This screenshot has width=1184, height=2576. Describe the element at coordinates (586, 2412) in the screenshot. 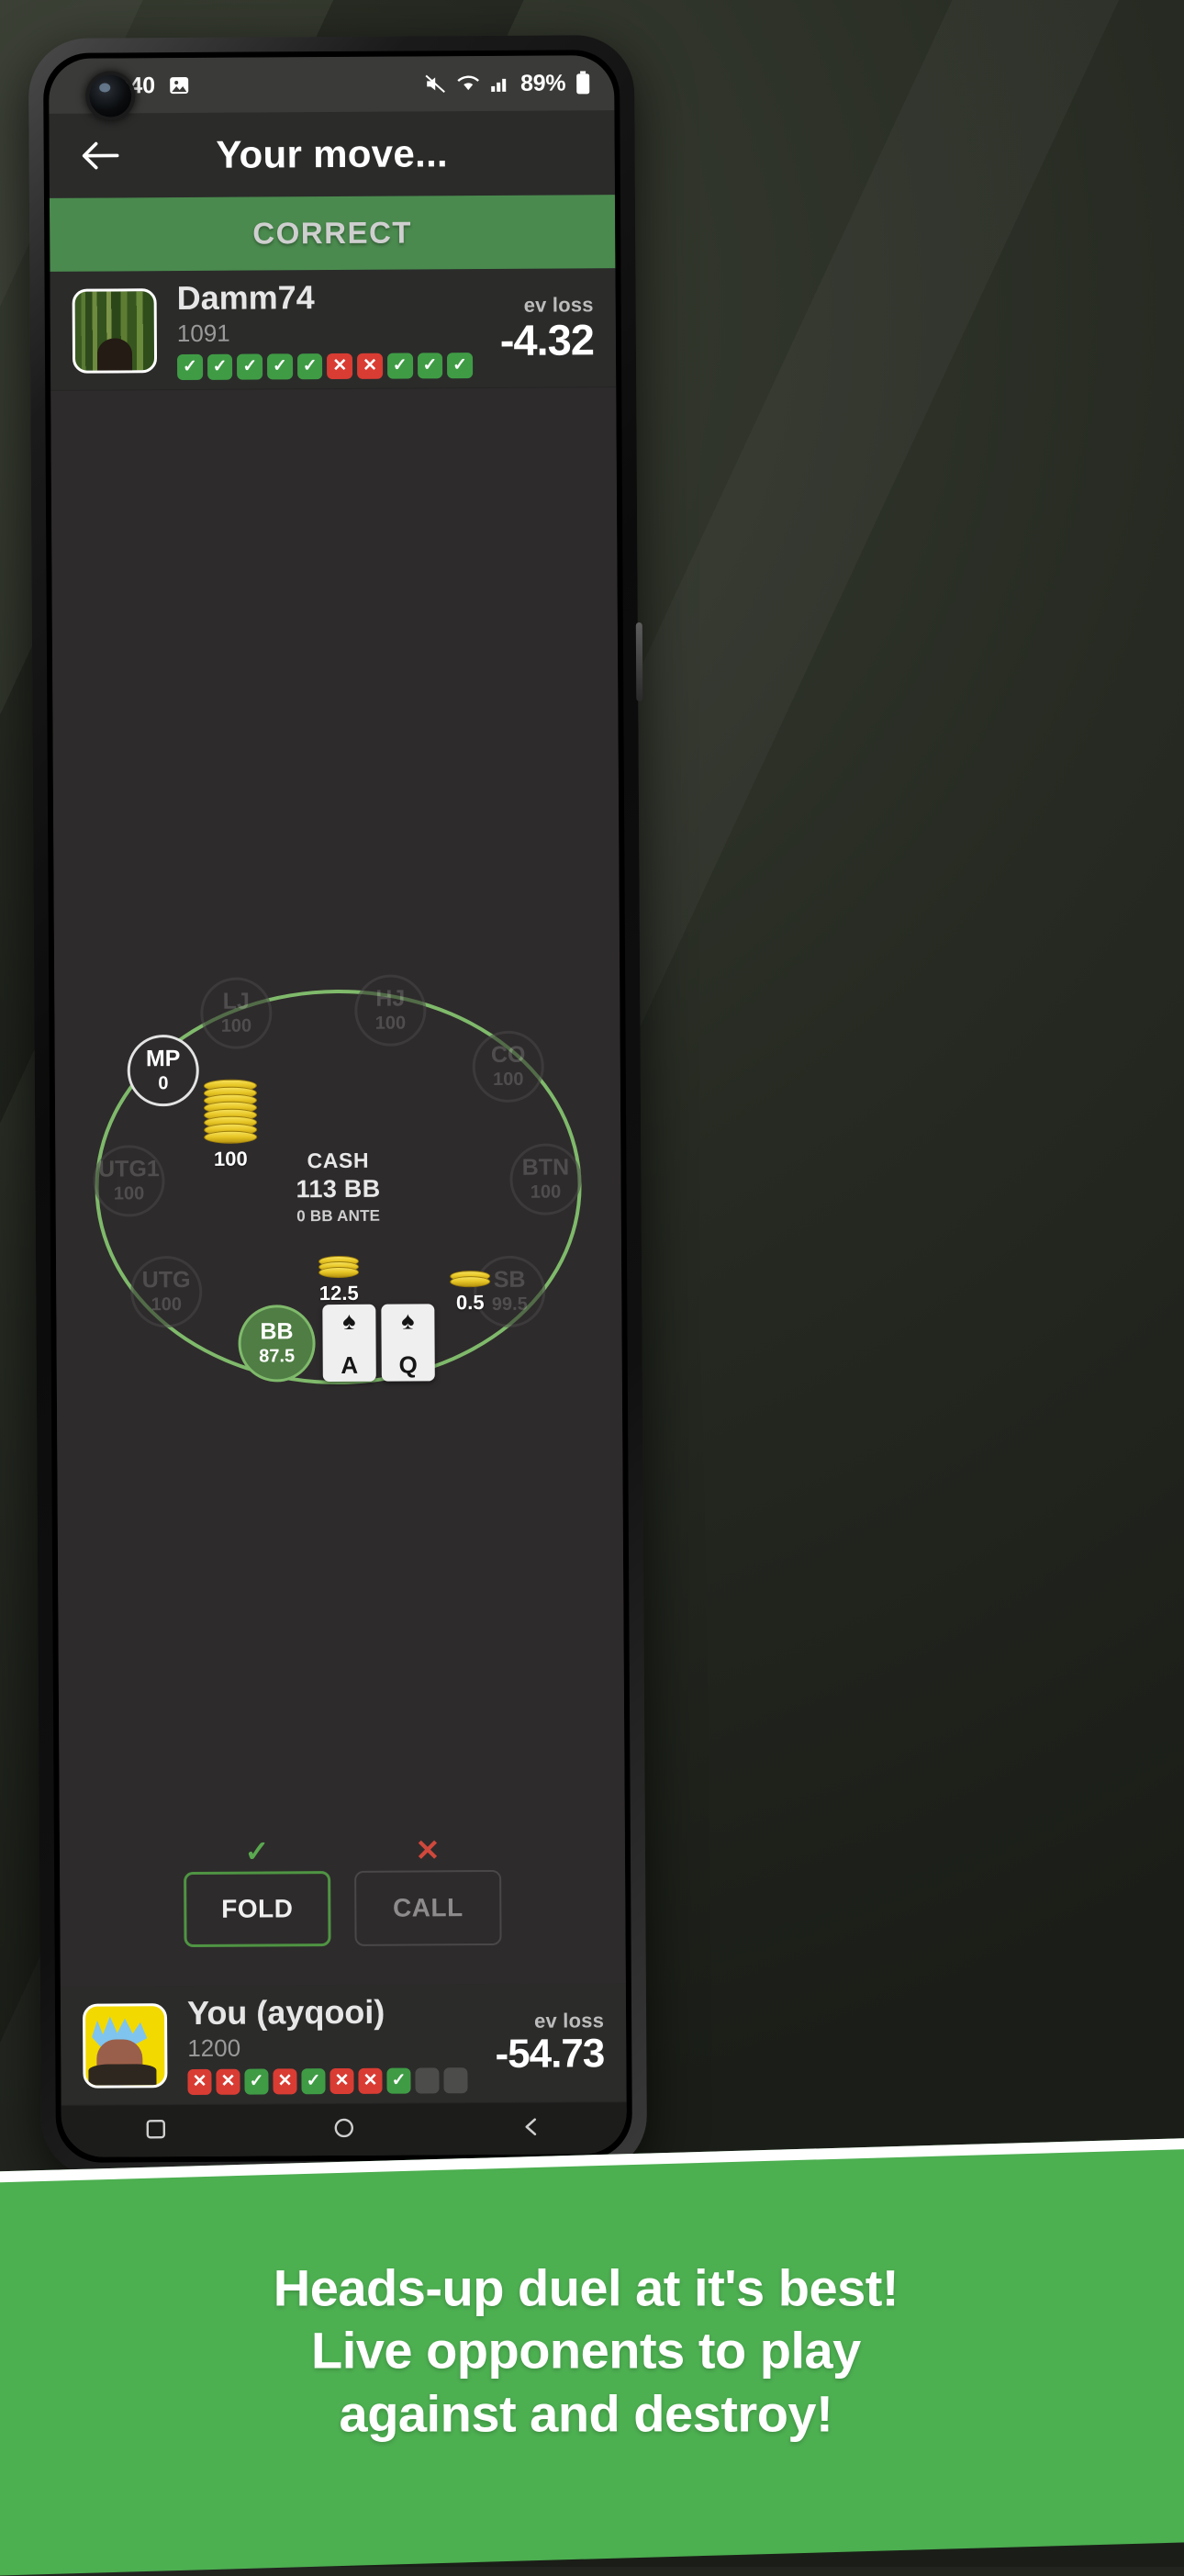

I see `promo-line-3: against and destroy!` at that location.